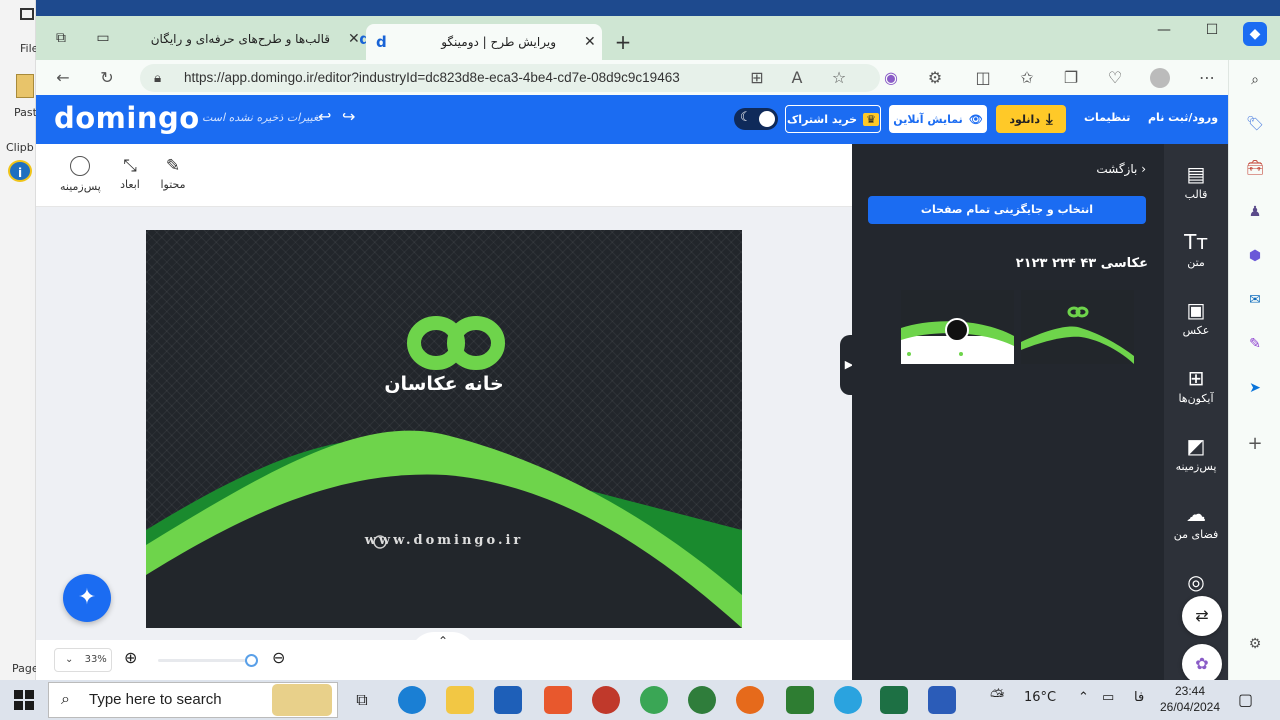  Describe the element at coordinates (623, 42) in the screenshot. I see `new-tab-icon: +` at that location.